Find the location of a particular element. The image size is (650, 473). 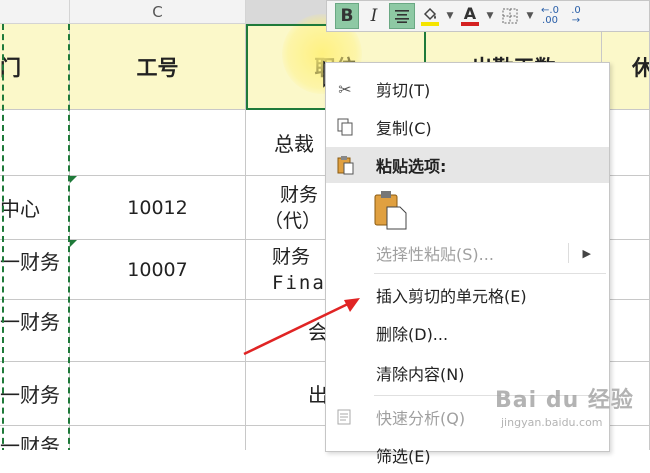

menu-item-label: 清除内容(N) is located at coordinates (420, 374).